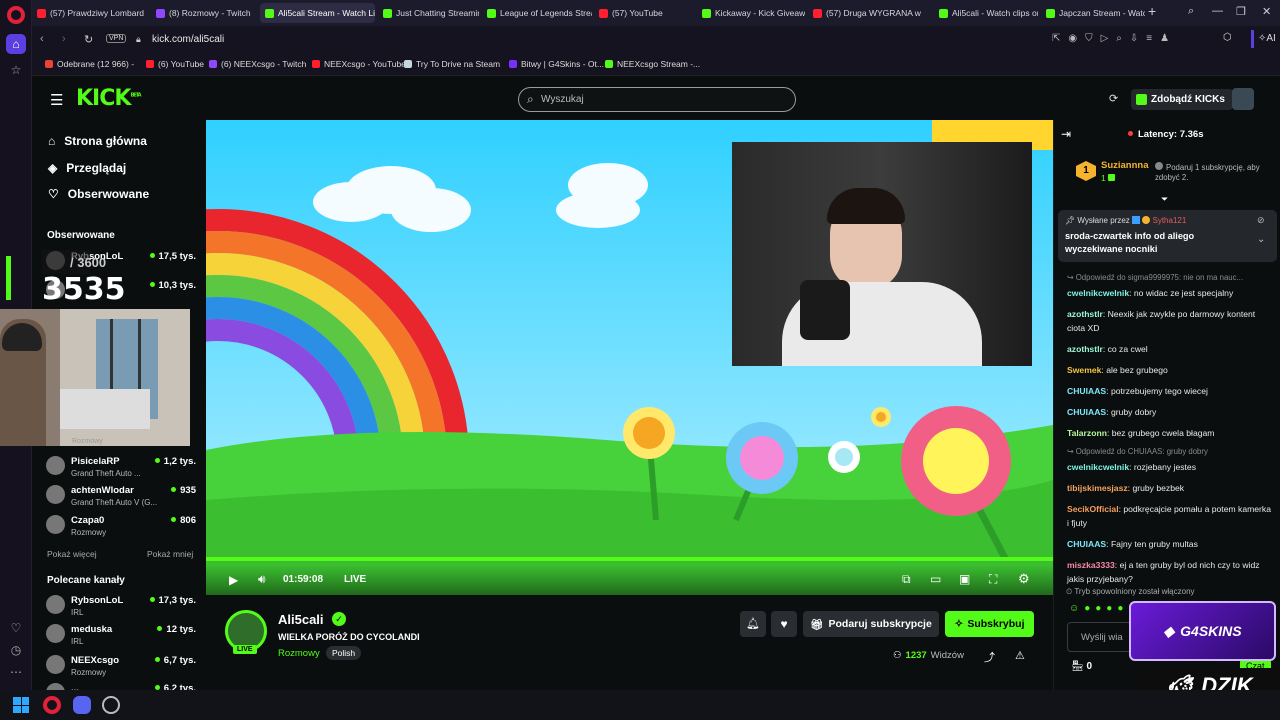  What do you see at coordinates (111, 705) in the screenshot?
I see `steam-taskbar-icon` at bounding box center [111, 705].